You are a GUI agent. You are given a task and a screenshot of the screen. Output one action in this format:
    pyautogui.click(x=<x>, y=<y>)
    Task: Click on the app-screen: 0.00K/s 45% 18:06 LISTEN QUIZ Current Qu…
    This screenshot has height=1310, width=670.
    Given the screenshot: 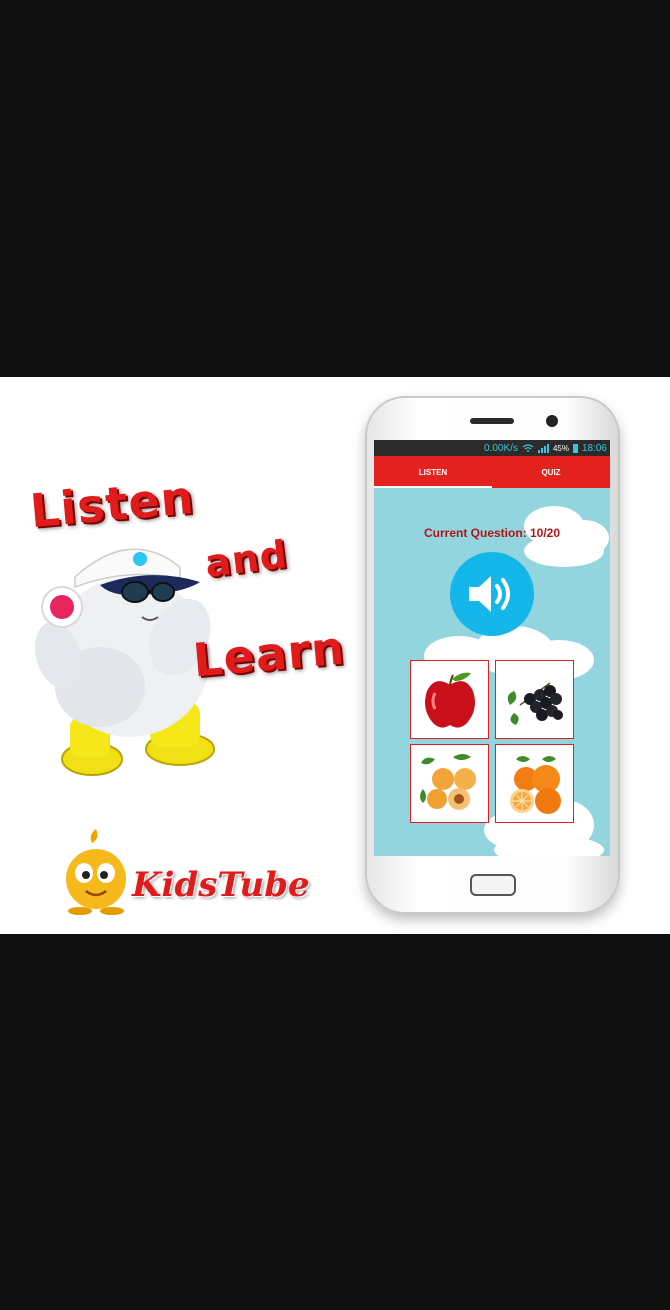 What is the action you would take?
    pyautogui.click(x=492, y=648)
    